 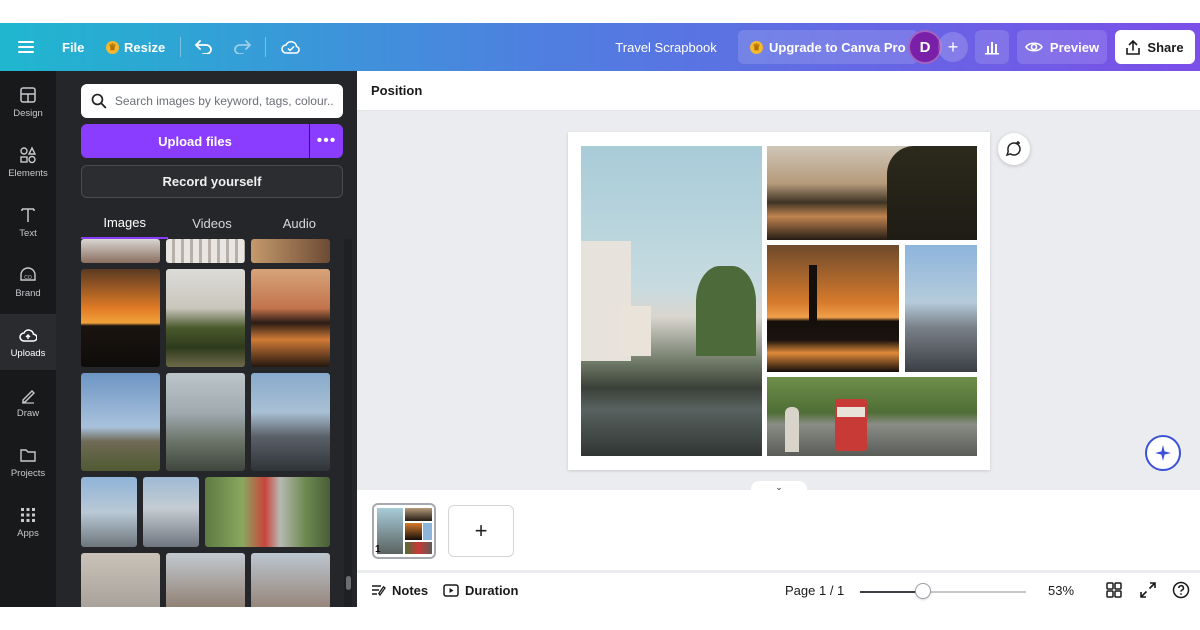 What do you see at coordinates (636, 331) in the screenshot?
I see `building-shape` at bounding box center [636, 331].